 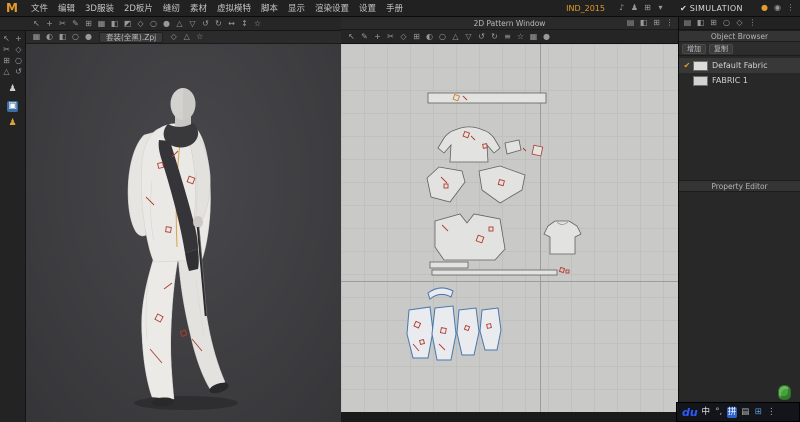 What do you see at coordinates (403, 36) in the screenshot?
I see `diamond-2d-icon: ◇` at bounding box center [403, 36].